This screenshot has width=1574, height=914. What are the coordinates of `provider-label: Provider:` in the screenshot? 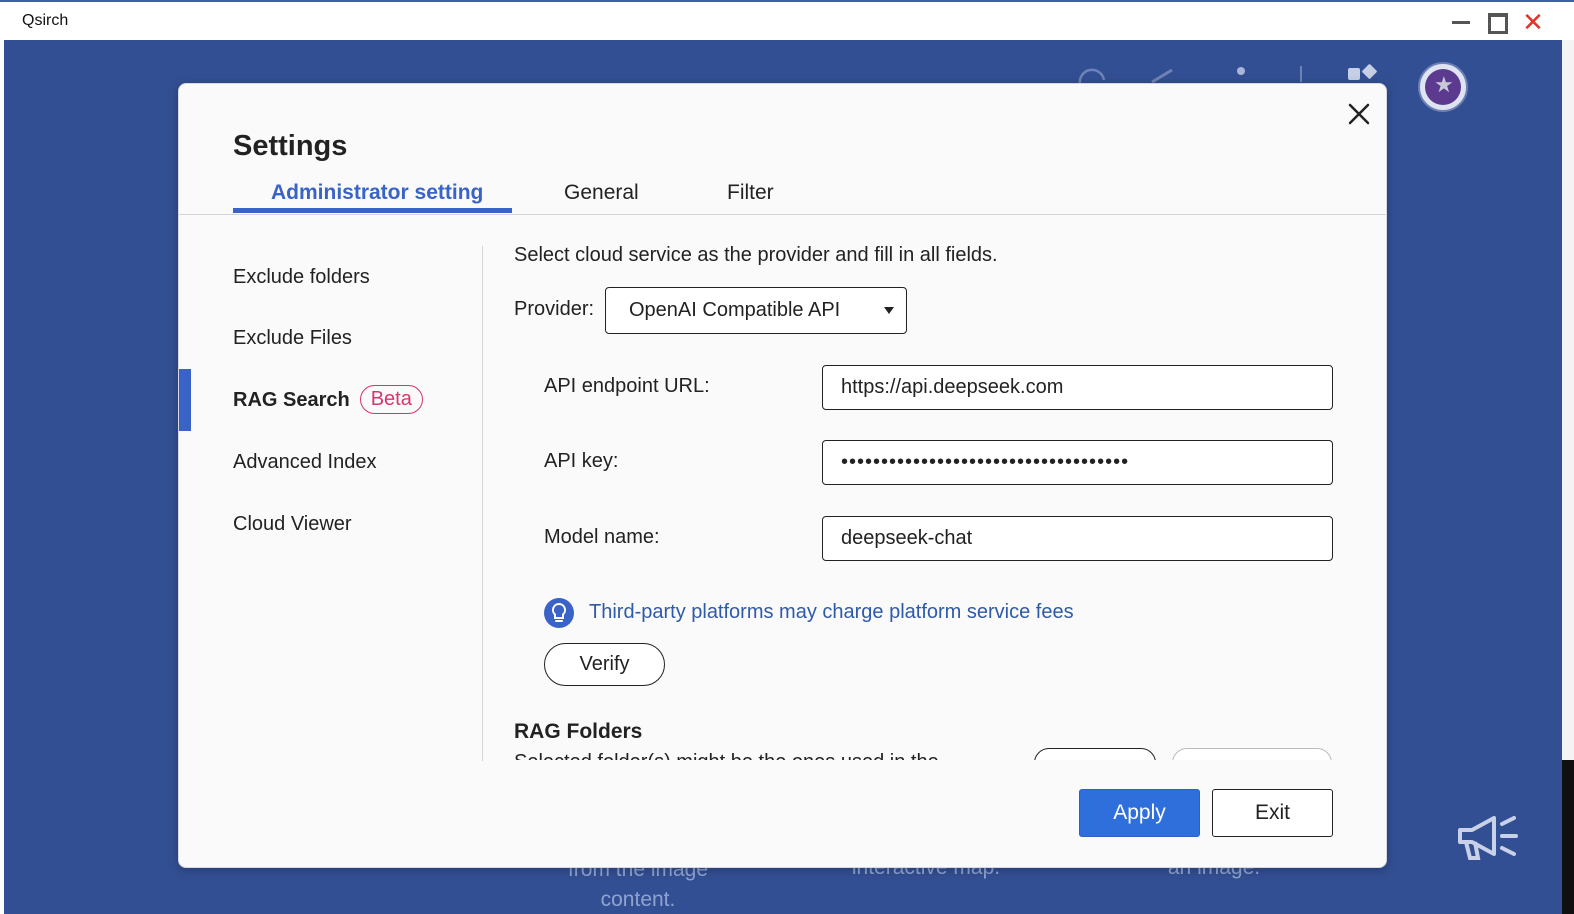 It's located at (554, 309).